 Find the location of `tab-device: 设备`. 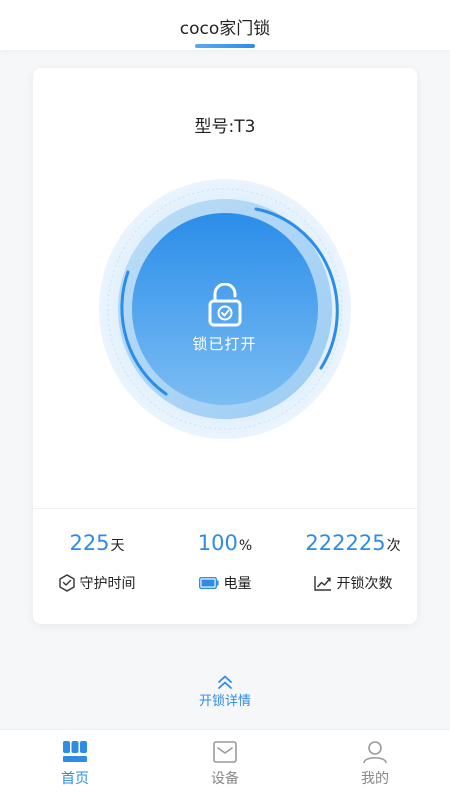

tab-device: 设备 is located at coordinates (225, 764).